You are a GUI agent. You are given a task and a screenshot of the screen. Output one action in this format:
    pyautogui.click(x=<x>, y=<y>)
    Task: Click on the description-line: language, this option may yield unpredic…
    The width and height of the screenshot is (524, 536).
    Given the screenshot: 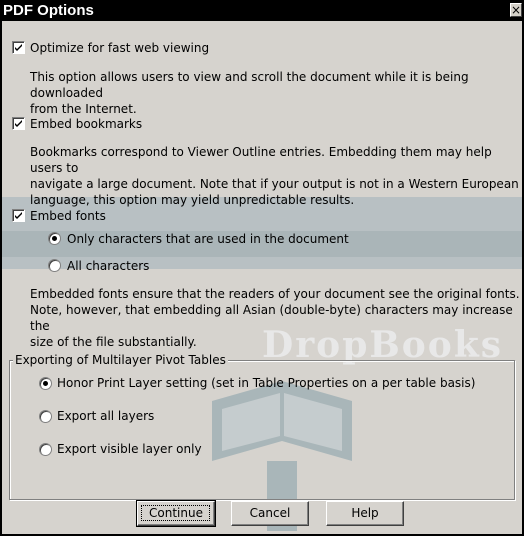 What is the action you would take?
    pyautogui.click(x=192, y=200)
    